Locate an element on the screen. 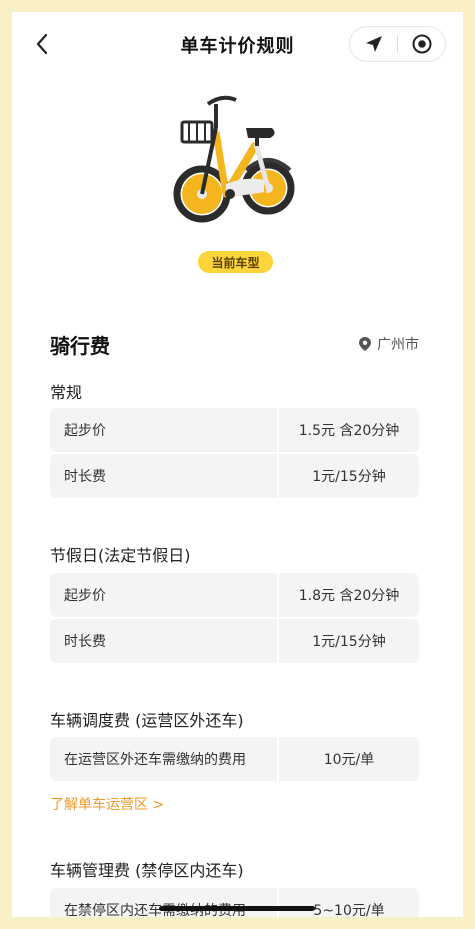  management-price-table: 在禁停区内还车需缴纳的费用 5~10元/单 is located at coordinates (234, 902).